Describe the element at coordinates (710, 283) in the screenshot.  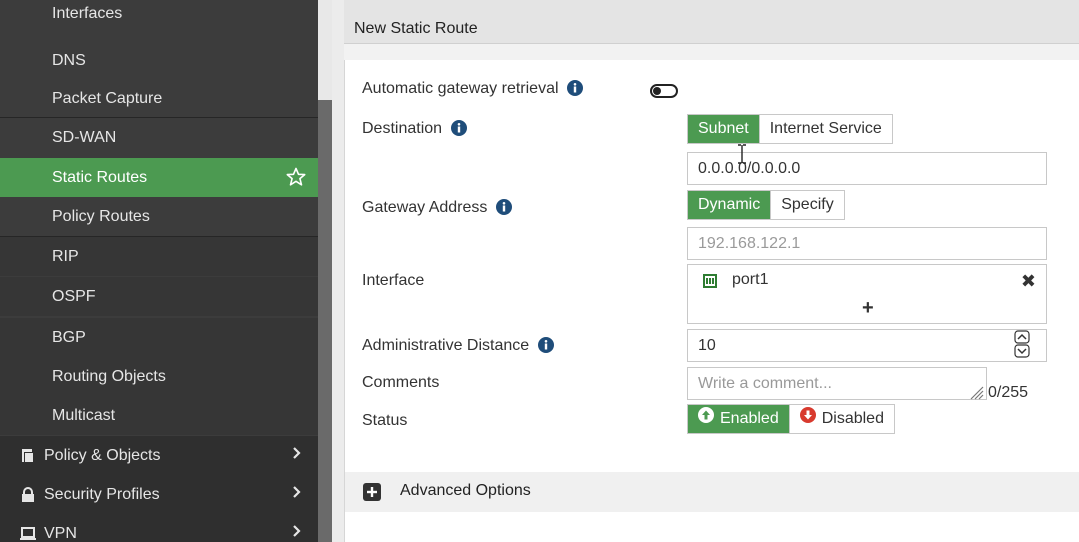
I see `port-icon` at that location.